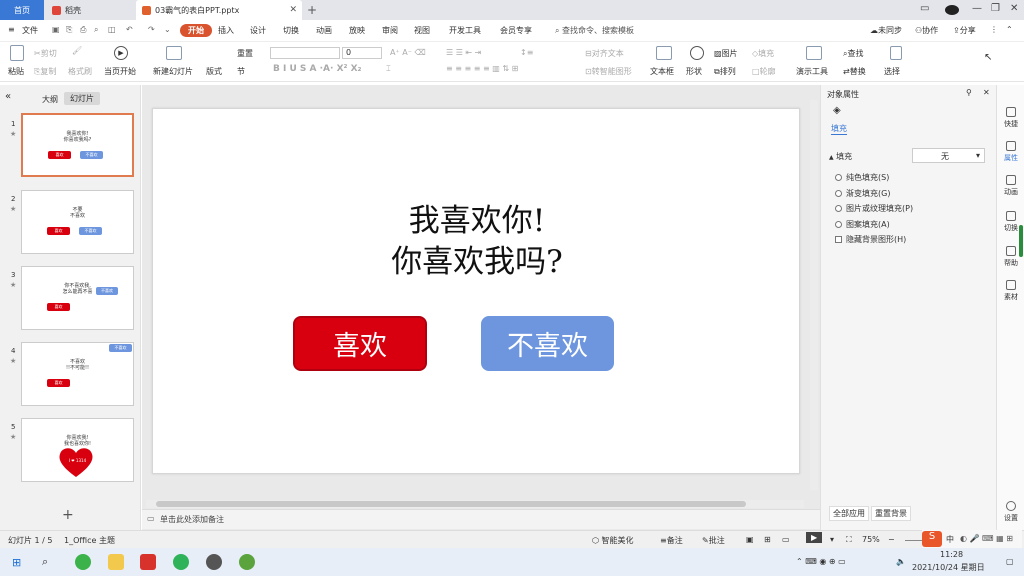 This screenshot has height=576, width=1024. I want to click on tab-fill: 填充, so click(839, 129).